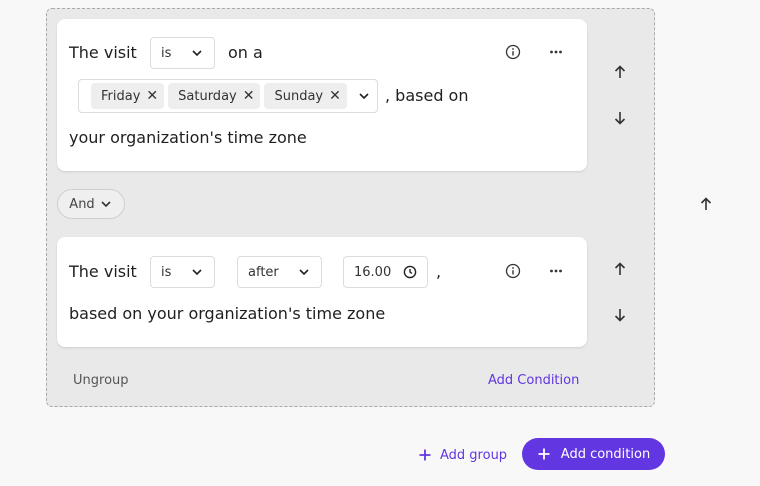  I want to click on time-input-value: 16.00, so click(373, 272).